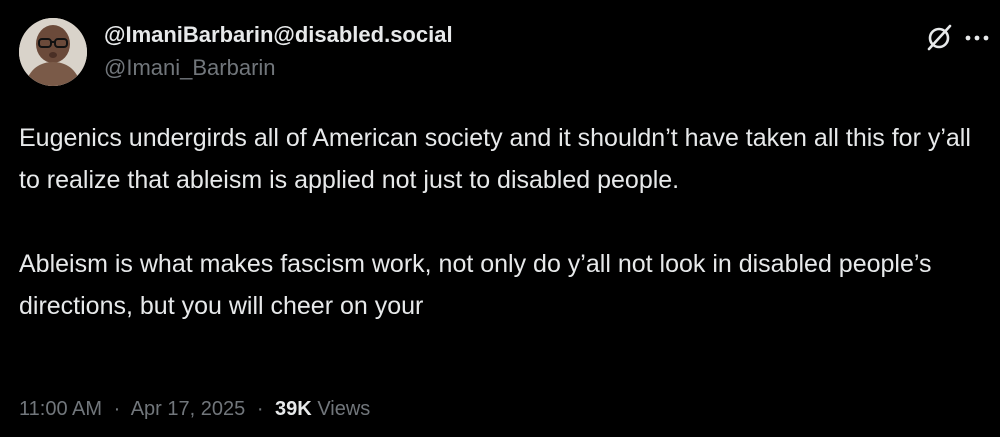  Describe the element at coordinates (957, 38) in the screenshot. I see `post-actions` at that location.